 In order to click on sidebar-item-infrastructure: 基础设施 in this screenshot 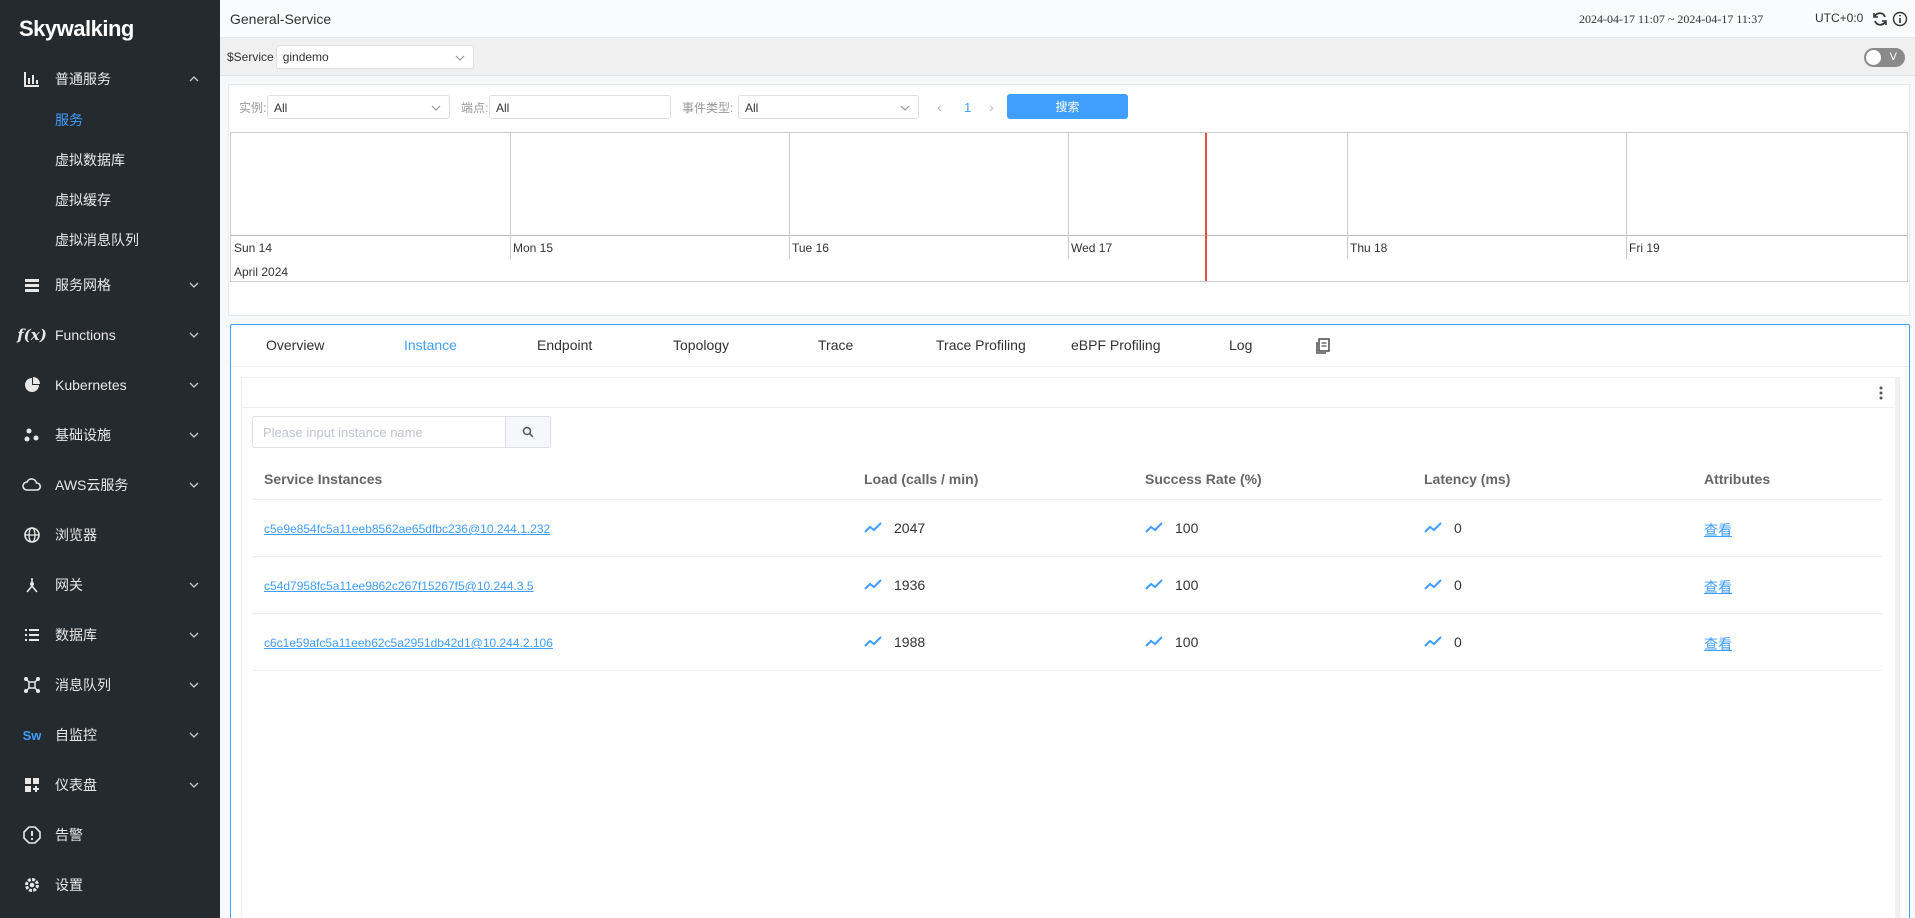, I will do `click(110, 435)`.